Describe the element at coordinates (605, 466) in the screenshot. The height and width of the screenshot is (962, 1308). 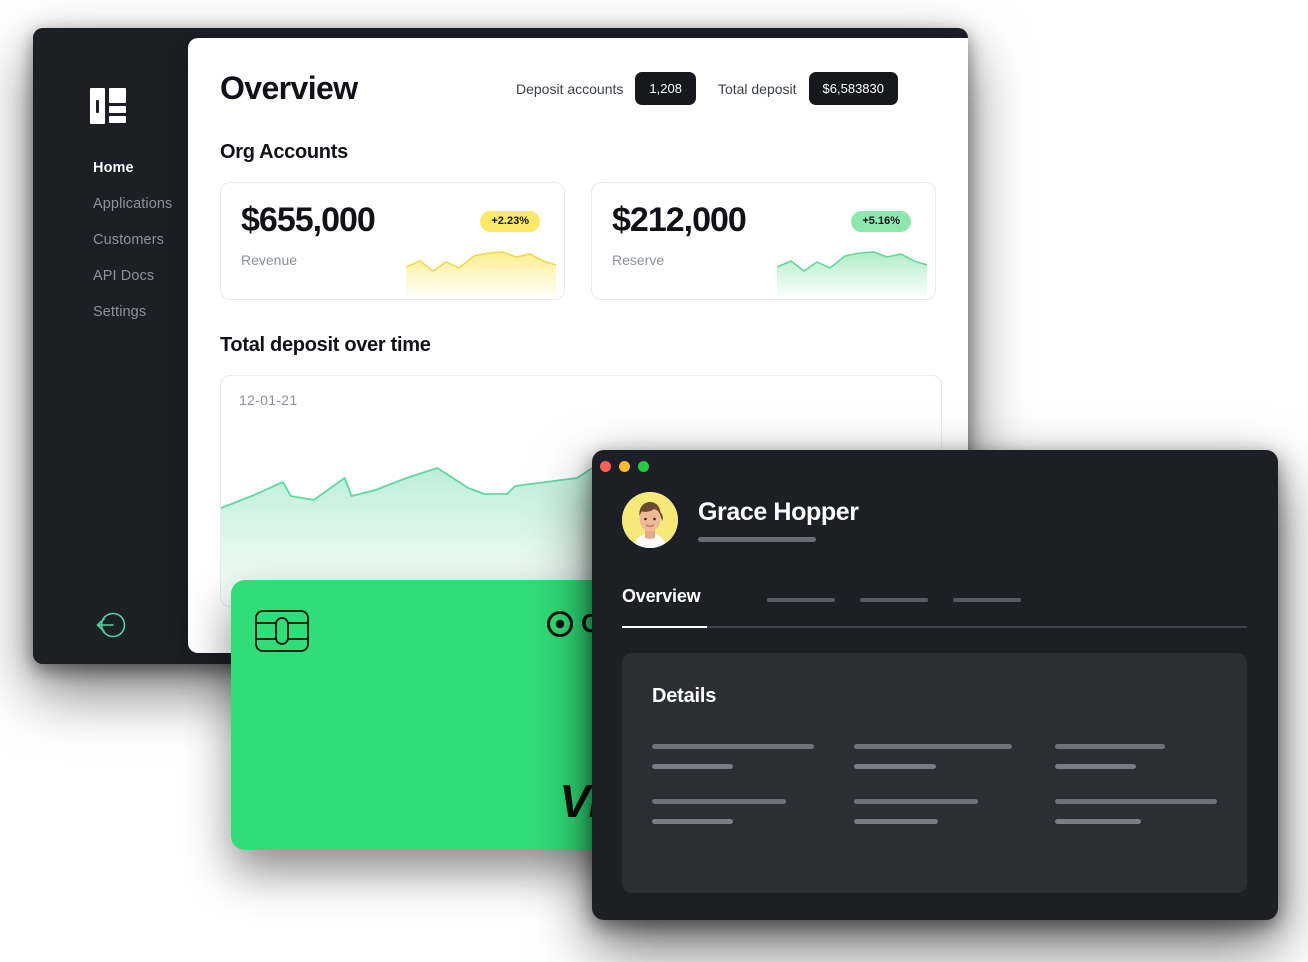
I see `close-button` at that location.